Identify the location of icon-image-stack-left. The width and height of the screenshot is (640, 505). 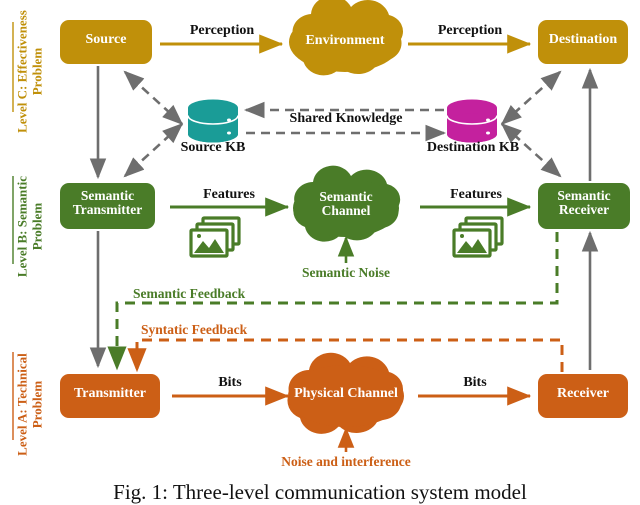
(215, 237).